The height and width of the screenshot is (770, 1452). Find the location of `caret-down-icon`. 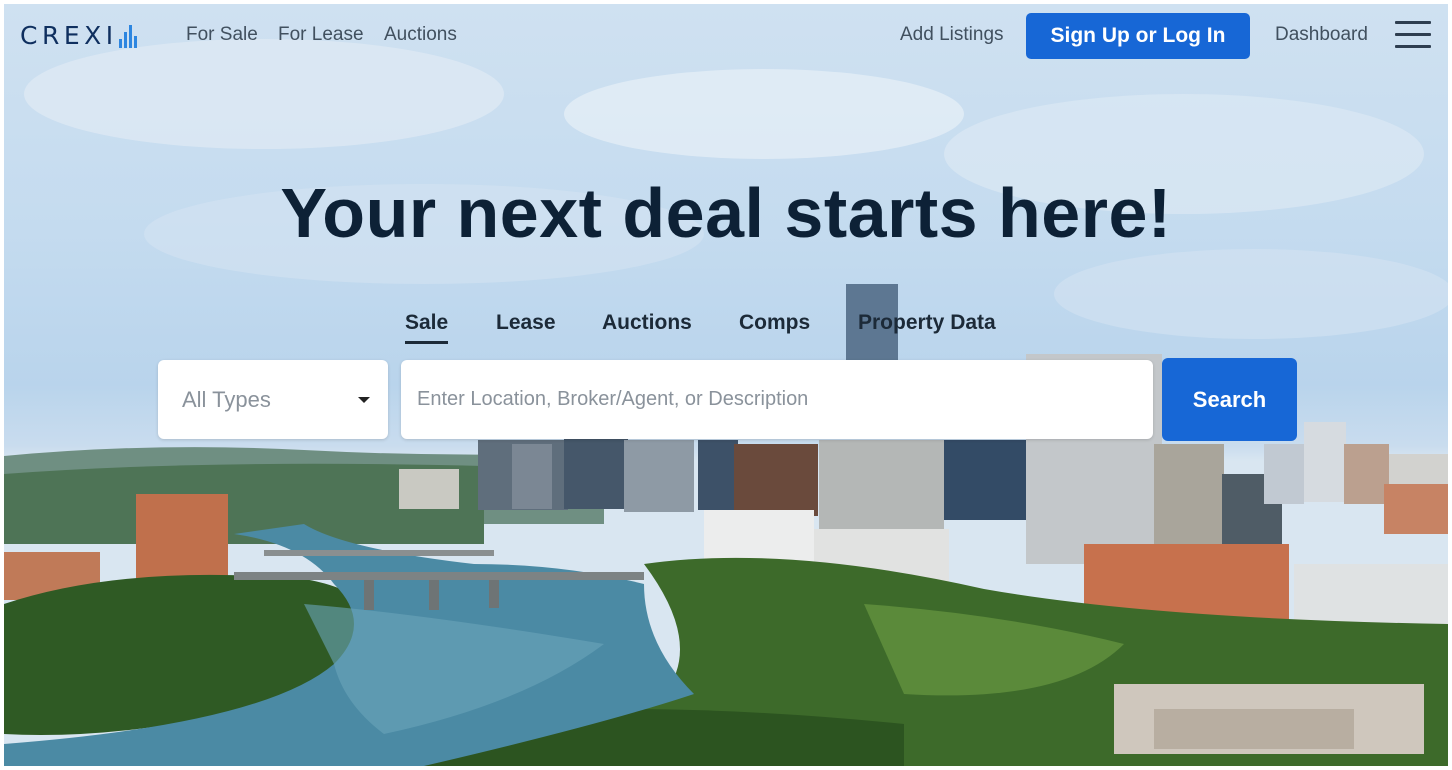

caret-down-icon is located at coordinates (364, 400).